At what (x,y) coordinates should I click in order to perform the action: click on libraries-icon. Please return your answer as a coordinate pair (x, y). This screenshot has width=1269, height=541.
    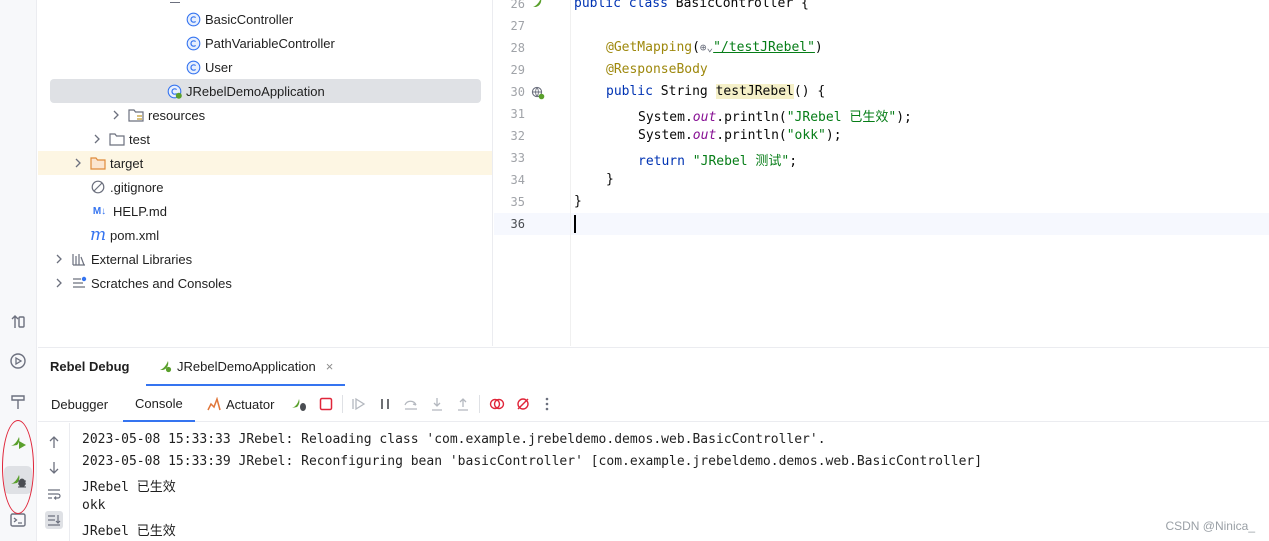
    Looking at the image, I should click on (79, 259).